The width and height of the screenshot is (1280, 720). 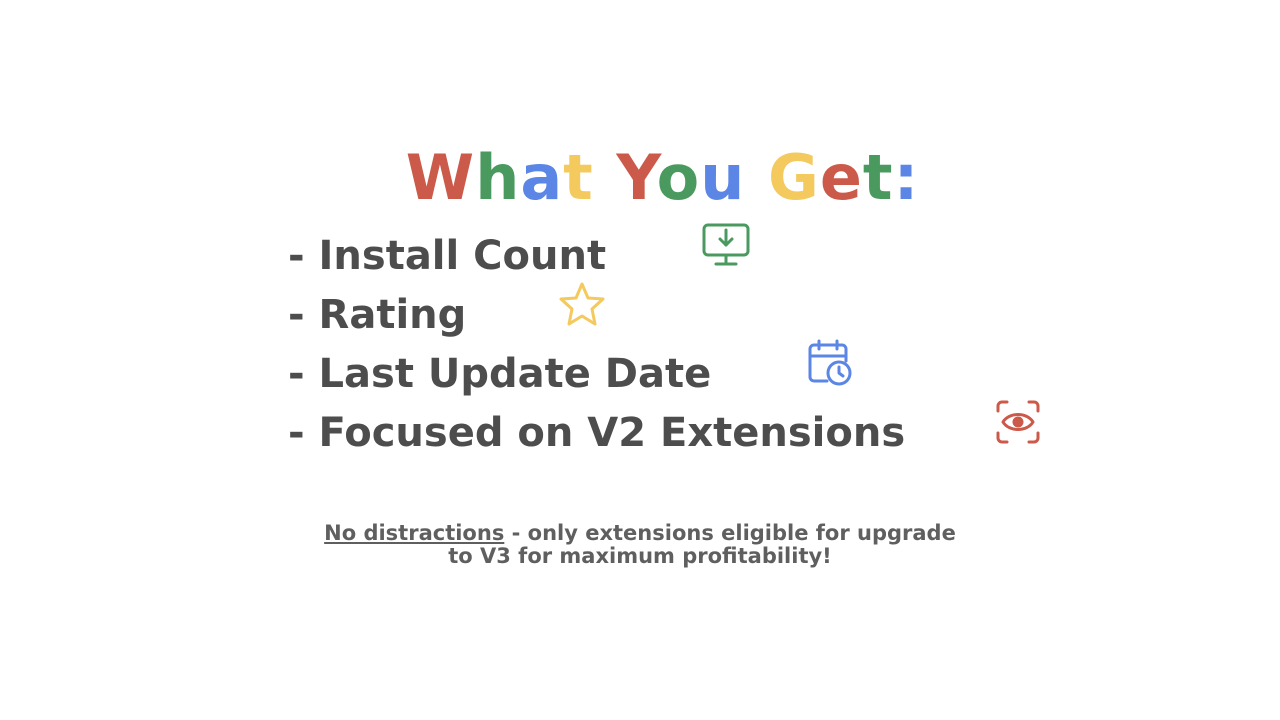 I want to click on title-letter: a, so click(x=542, y=177).